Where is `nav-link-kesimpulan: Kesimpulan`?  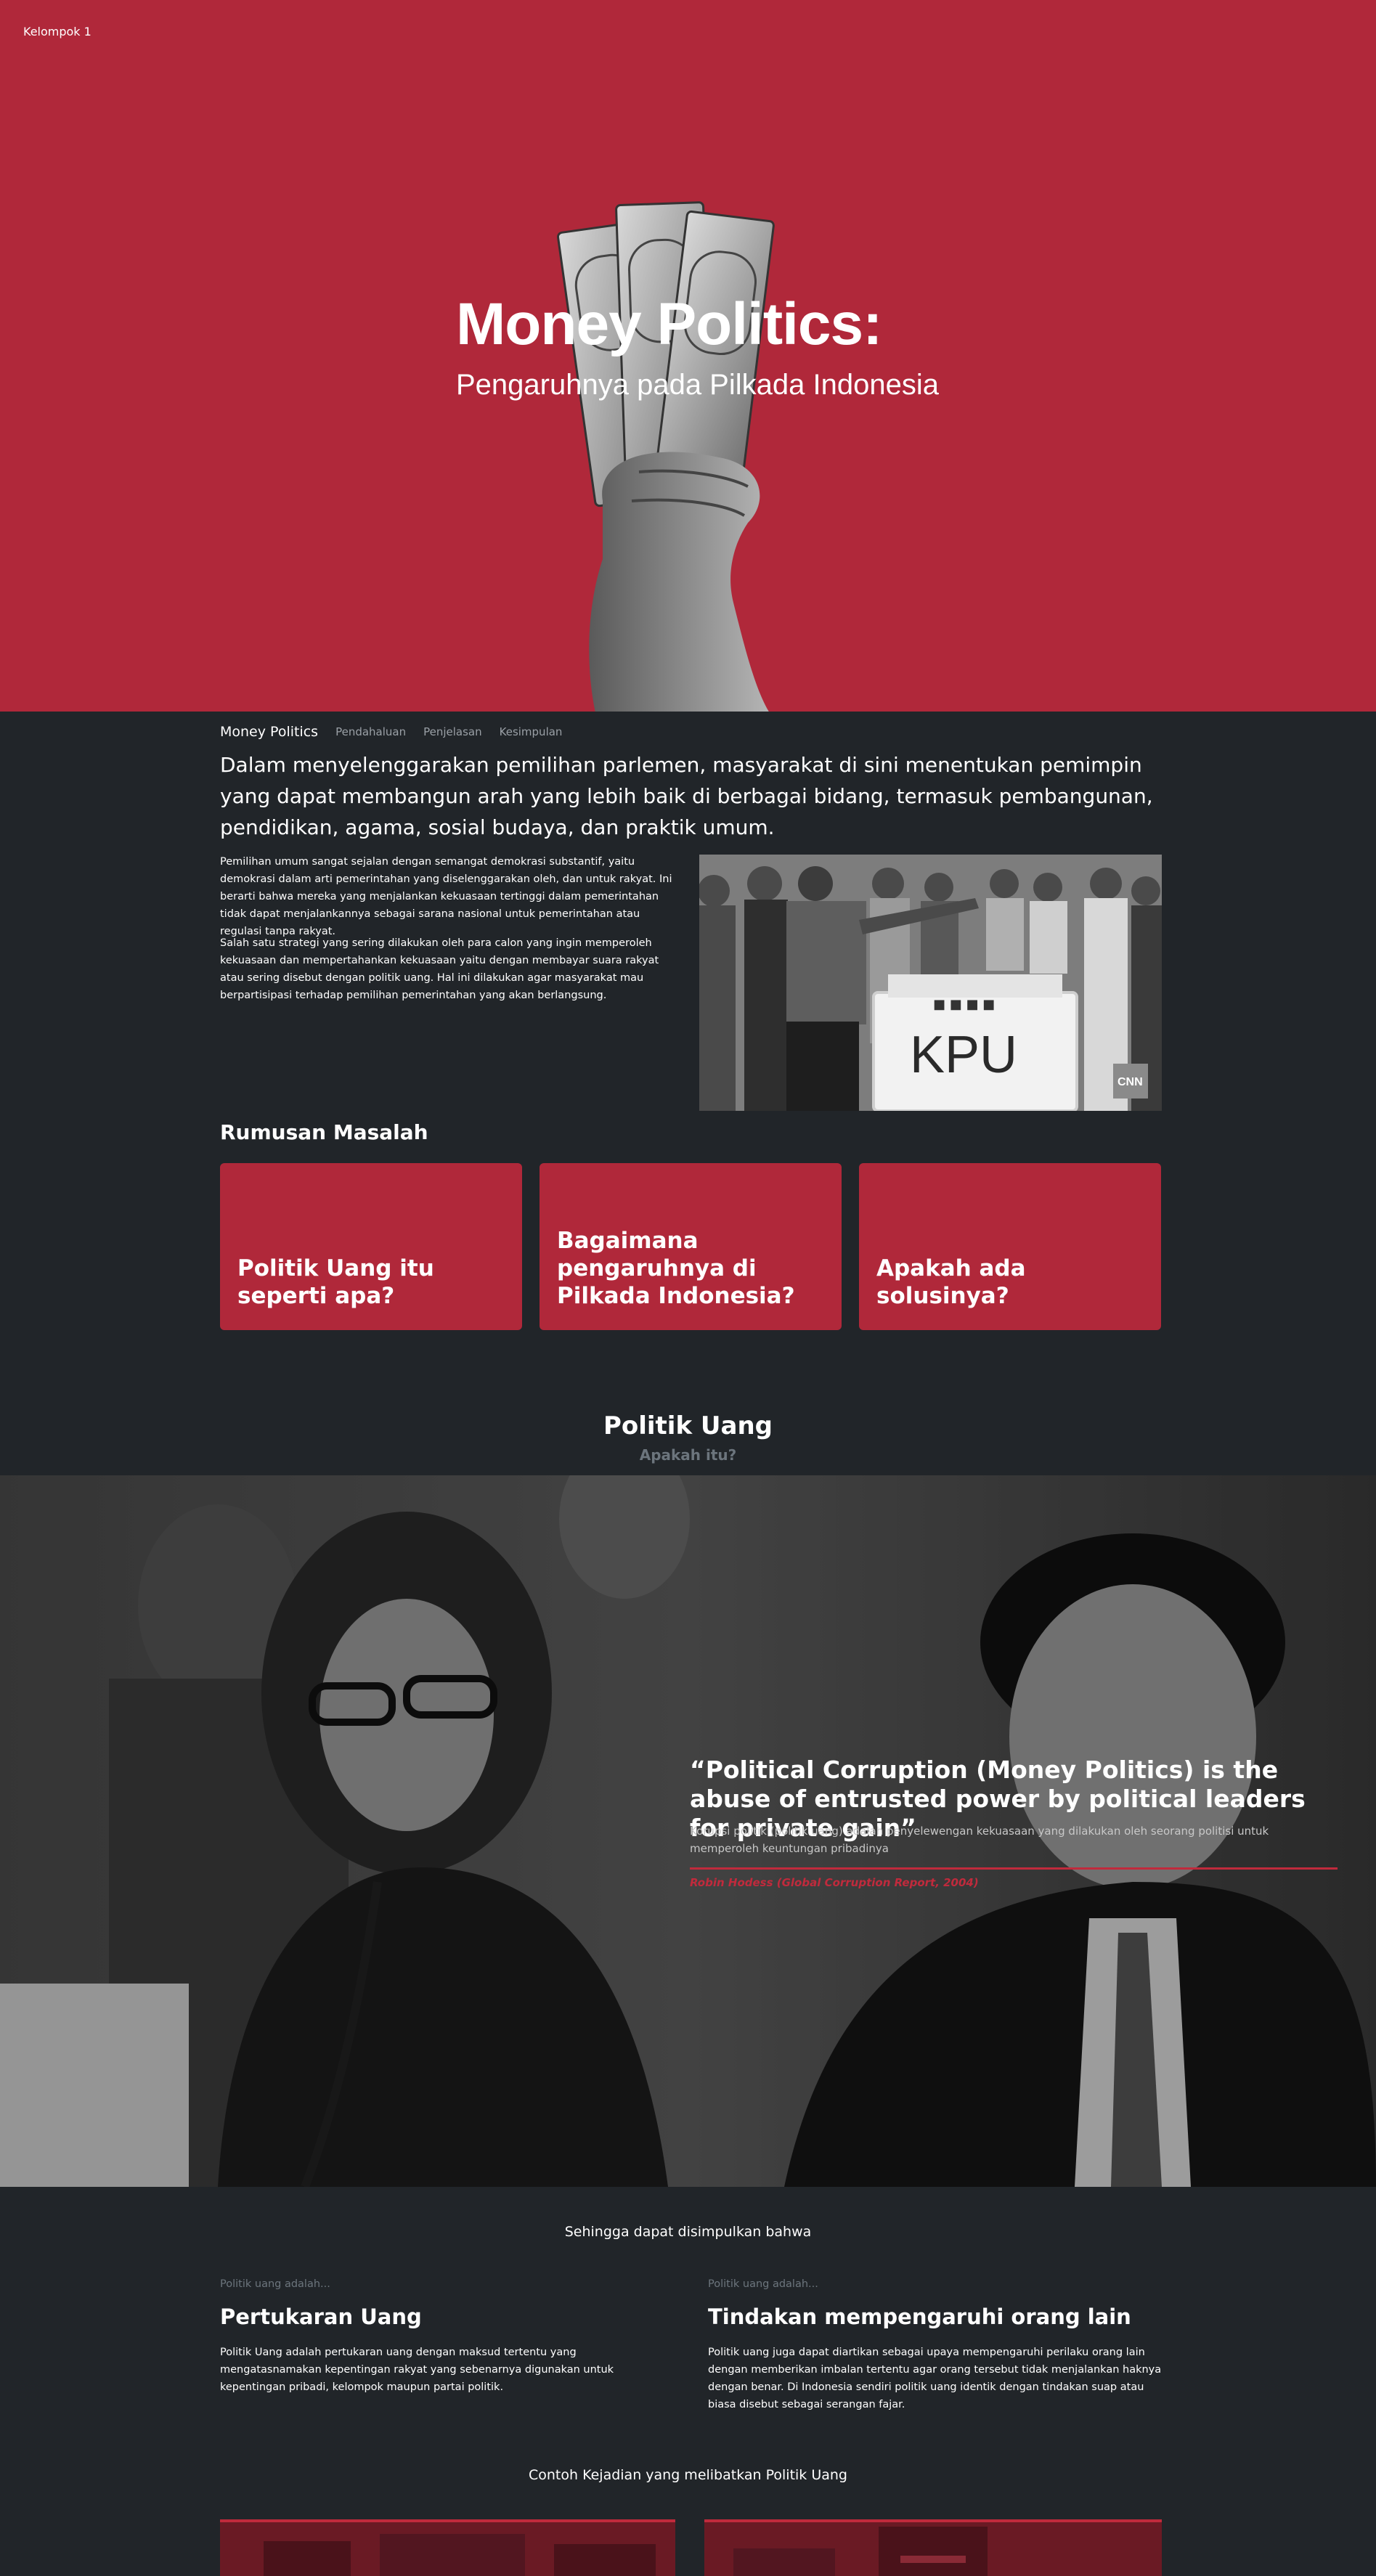
nav-link-kesimpulan: Kesimpulan is located at coordinates (531, 731).